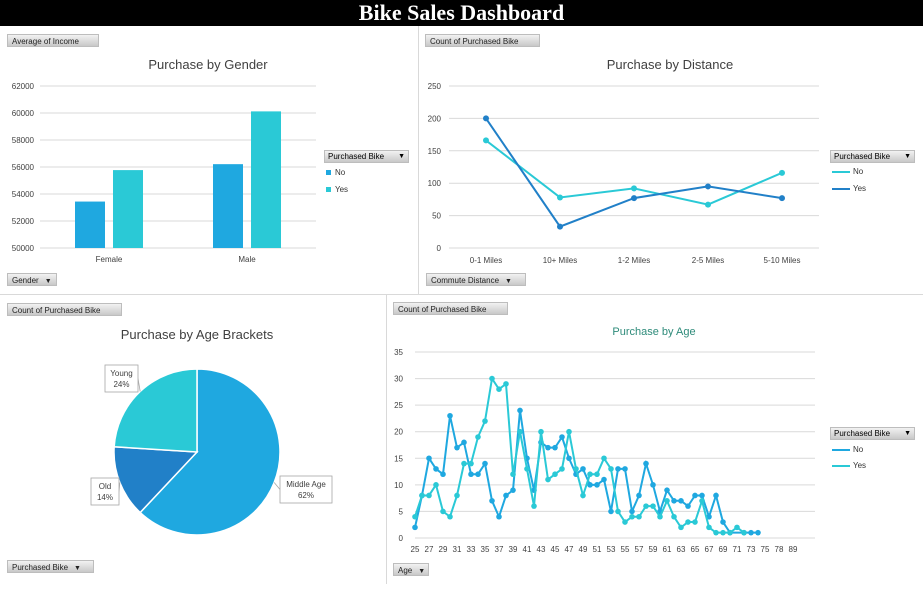 The width and height of the screenshot is (923, 589). What do you see at coordinates (465, 280) in the screenshot?
I see `field-button-label: Commute Distance` at bounding box center [465, 280].